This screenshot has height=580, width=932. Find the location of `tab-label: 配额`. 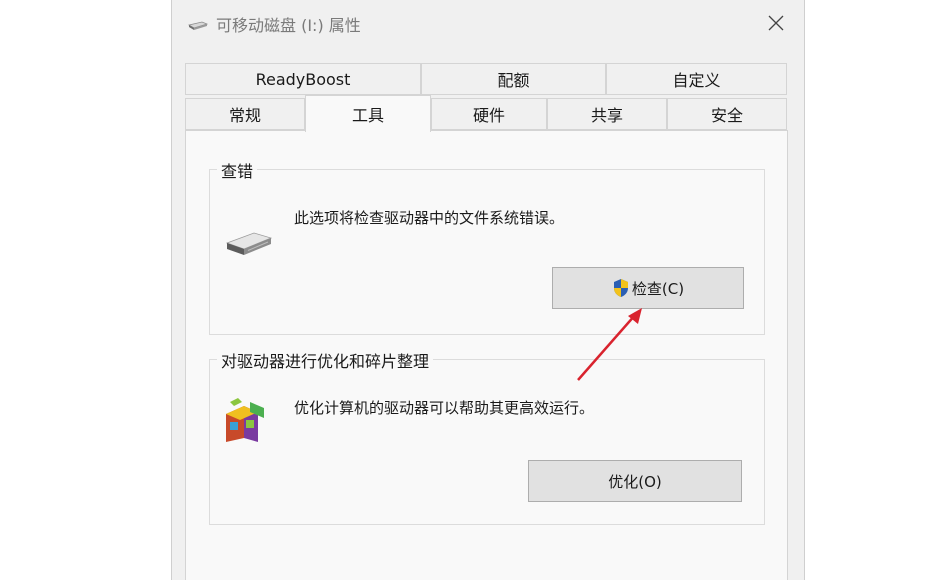

tab-label: 配额 is located at coordinates (513, 80).